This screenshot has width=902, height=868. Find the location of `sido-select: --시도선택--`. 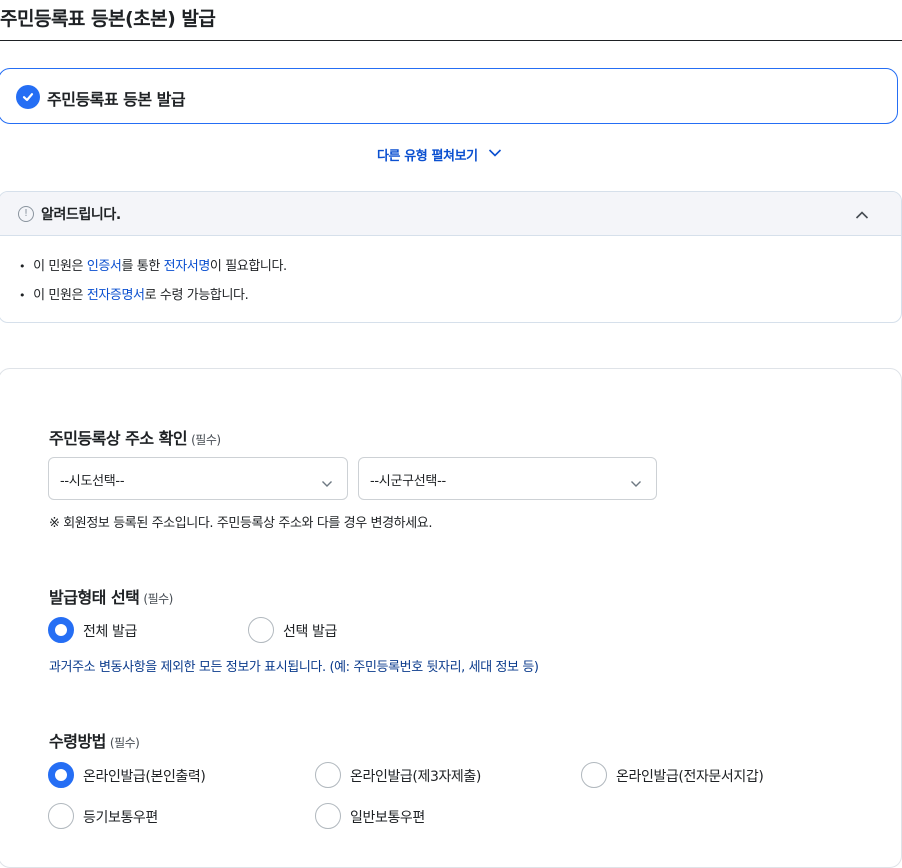

sido-select: --시도선택-- is located at coordinates (198, 478).